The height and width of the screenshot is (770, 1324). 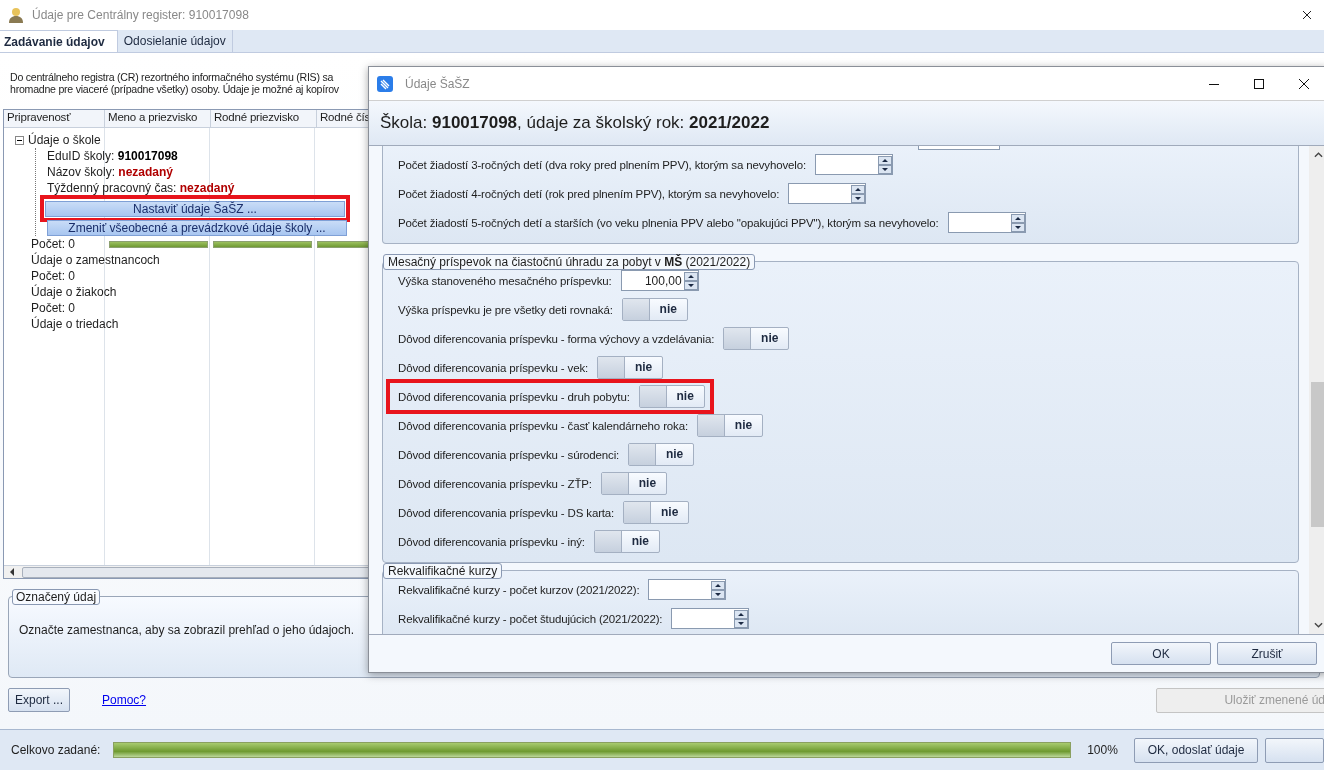 I want to click on description-text: hromadne pre viaceré (prípadne všetky) osoby. Údaje je možné aj kopírov, so click(x=174, y=89).